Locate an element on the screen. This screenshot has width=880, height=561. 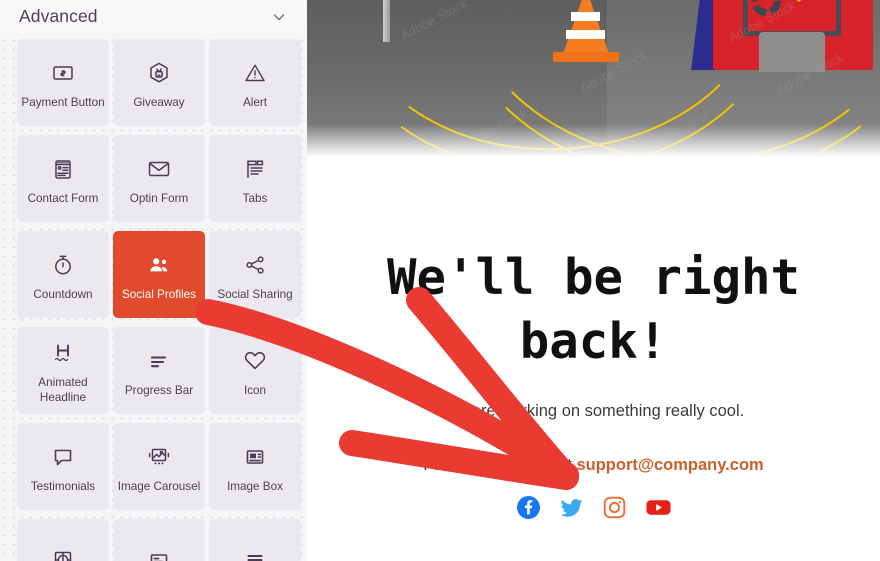
sign-pole is located at coordinates (386, 21).